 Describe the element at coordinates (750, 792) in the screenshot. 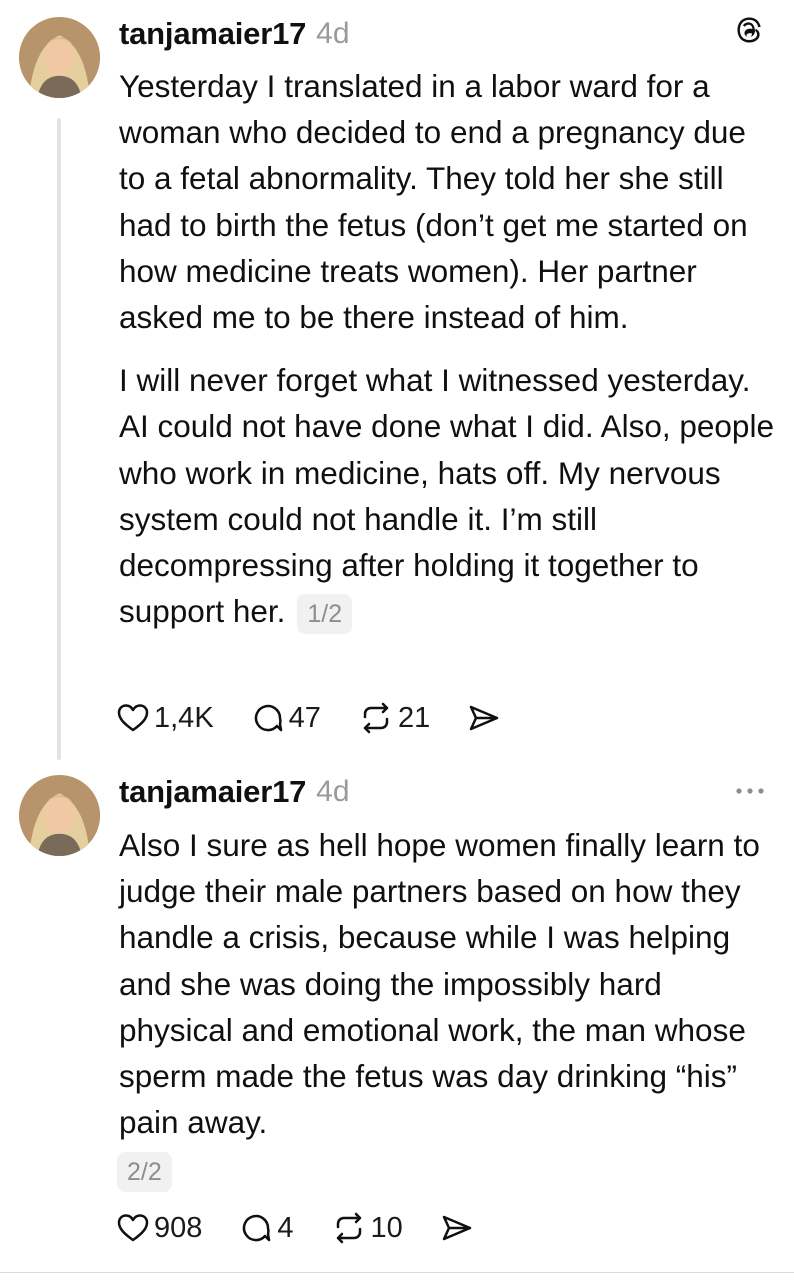

I see `more-options-icon` at that location.